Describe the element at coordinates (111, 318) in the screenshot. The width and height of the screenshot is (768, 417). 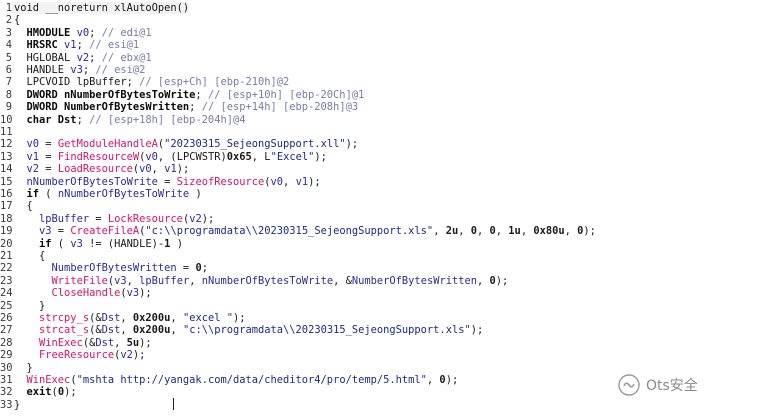
I see `token-var: Dst` at that location.